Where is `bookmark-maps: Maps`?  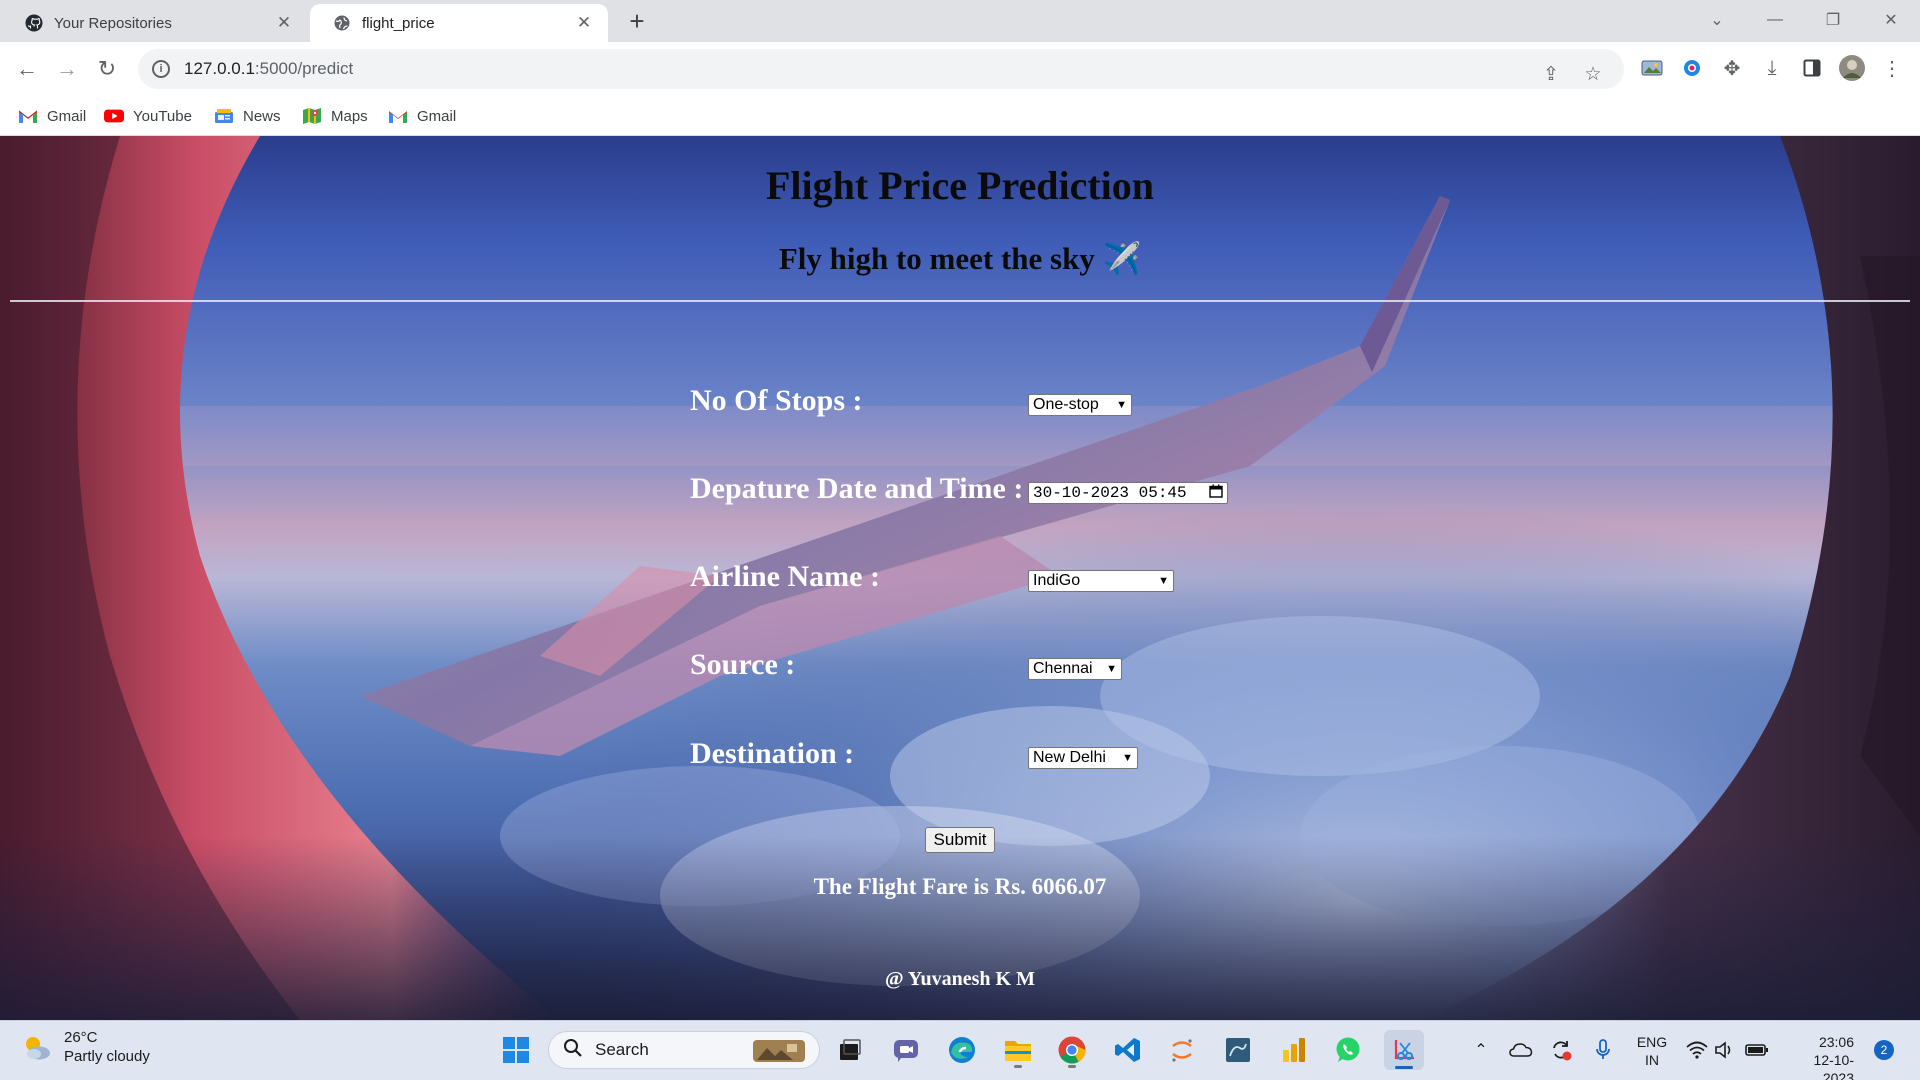 bookmark-maps: Maps is located at coordinates (335, 116).